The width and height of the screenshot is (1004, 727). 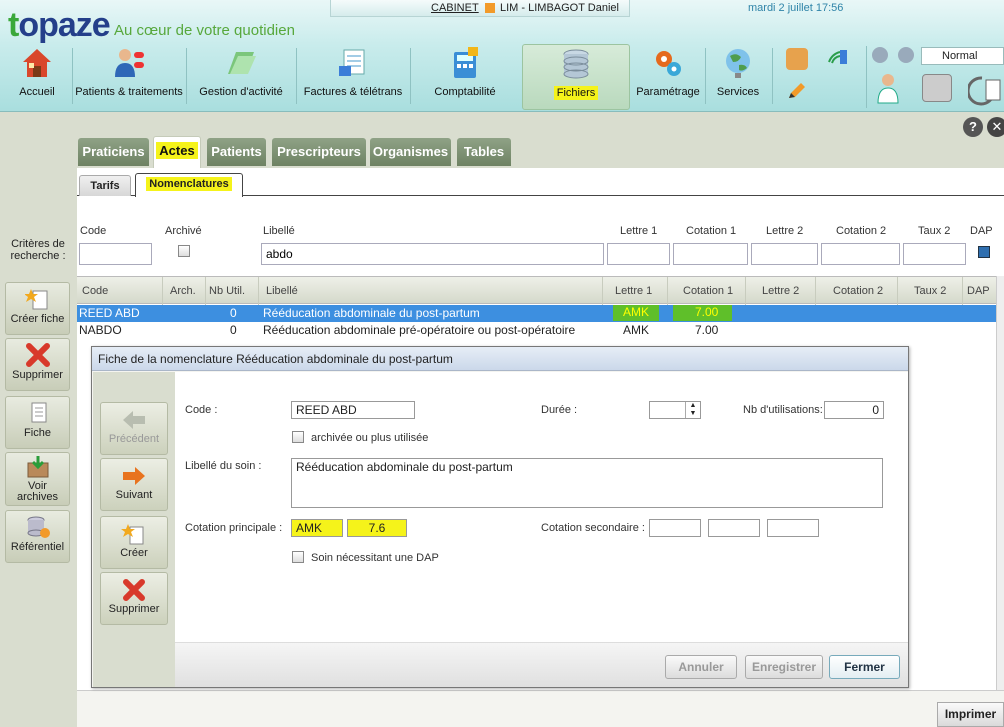 I want to click on tab-prescripteurs: Prescripteurs, so click(x=319, y=152).